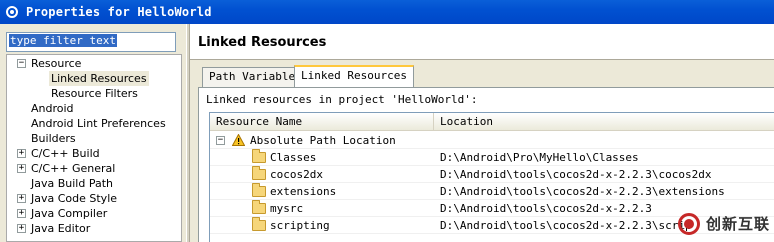 Image resolution: width=774 pixels, height=242 pixels. I want to click on warning-icon, so click(238, 140).